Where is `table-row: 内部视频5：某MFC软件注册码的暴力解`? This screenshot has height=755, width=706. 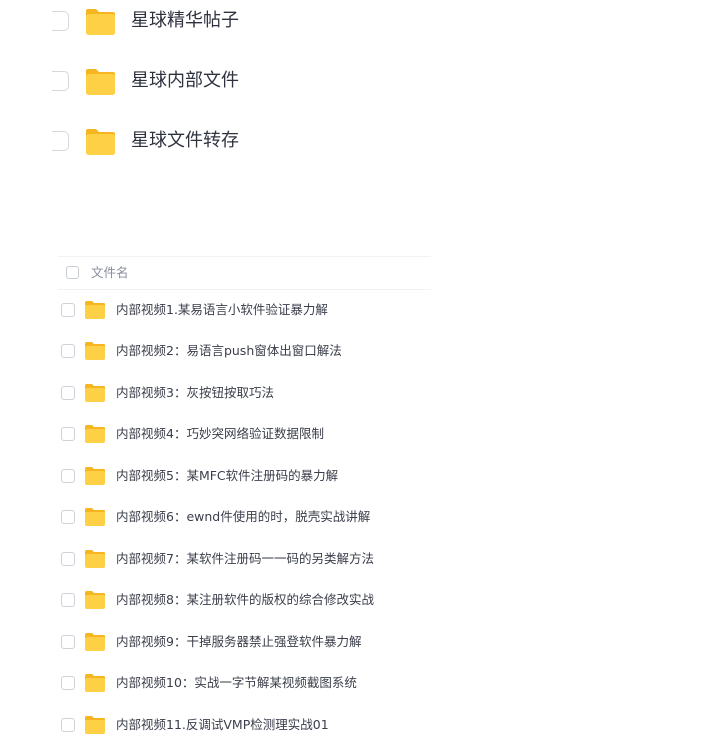
table-row: 内部视频5：某MFC软件注册码的暴力解 is located at coordinates (244, 476).